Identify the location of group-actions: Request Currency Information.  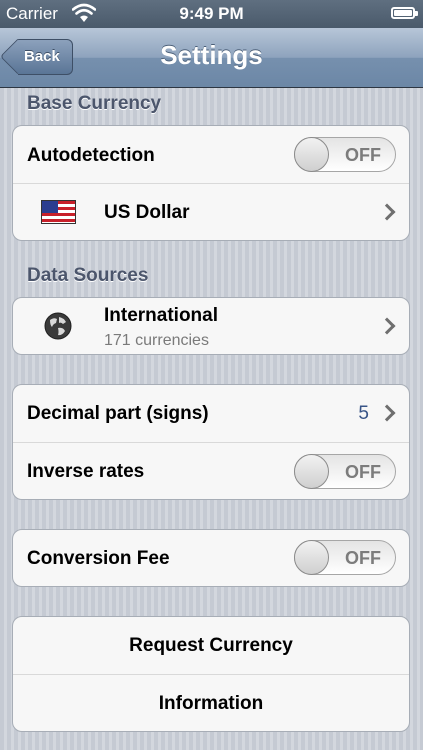
(211, 674).